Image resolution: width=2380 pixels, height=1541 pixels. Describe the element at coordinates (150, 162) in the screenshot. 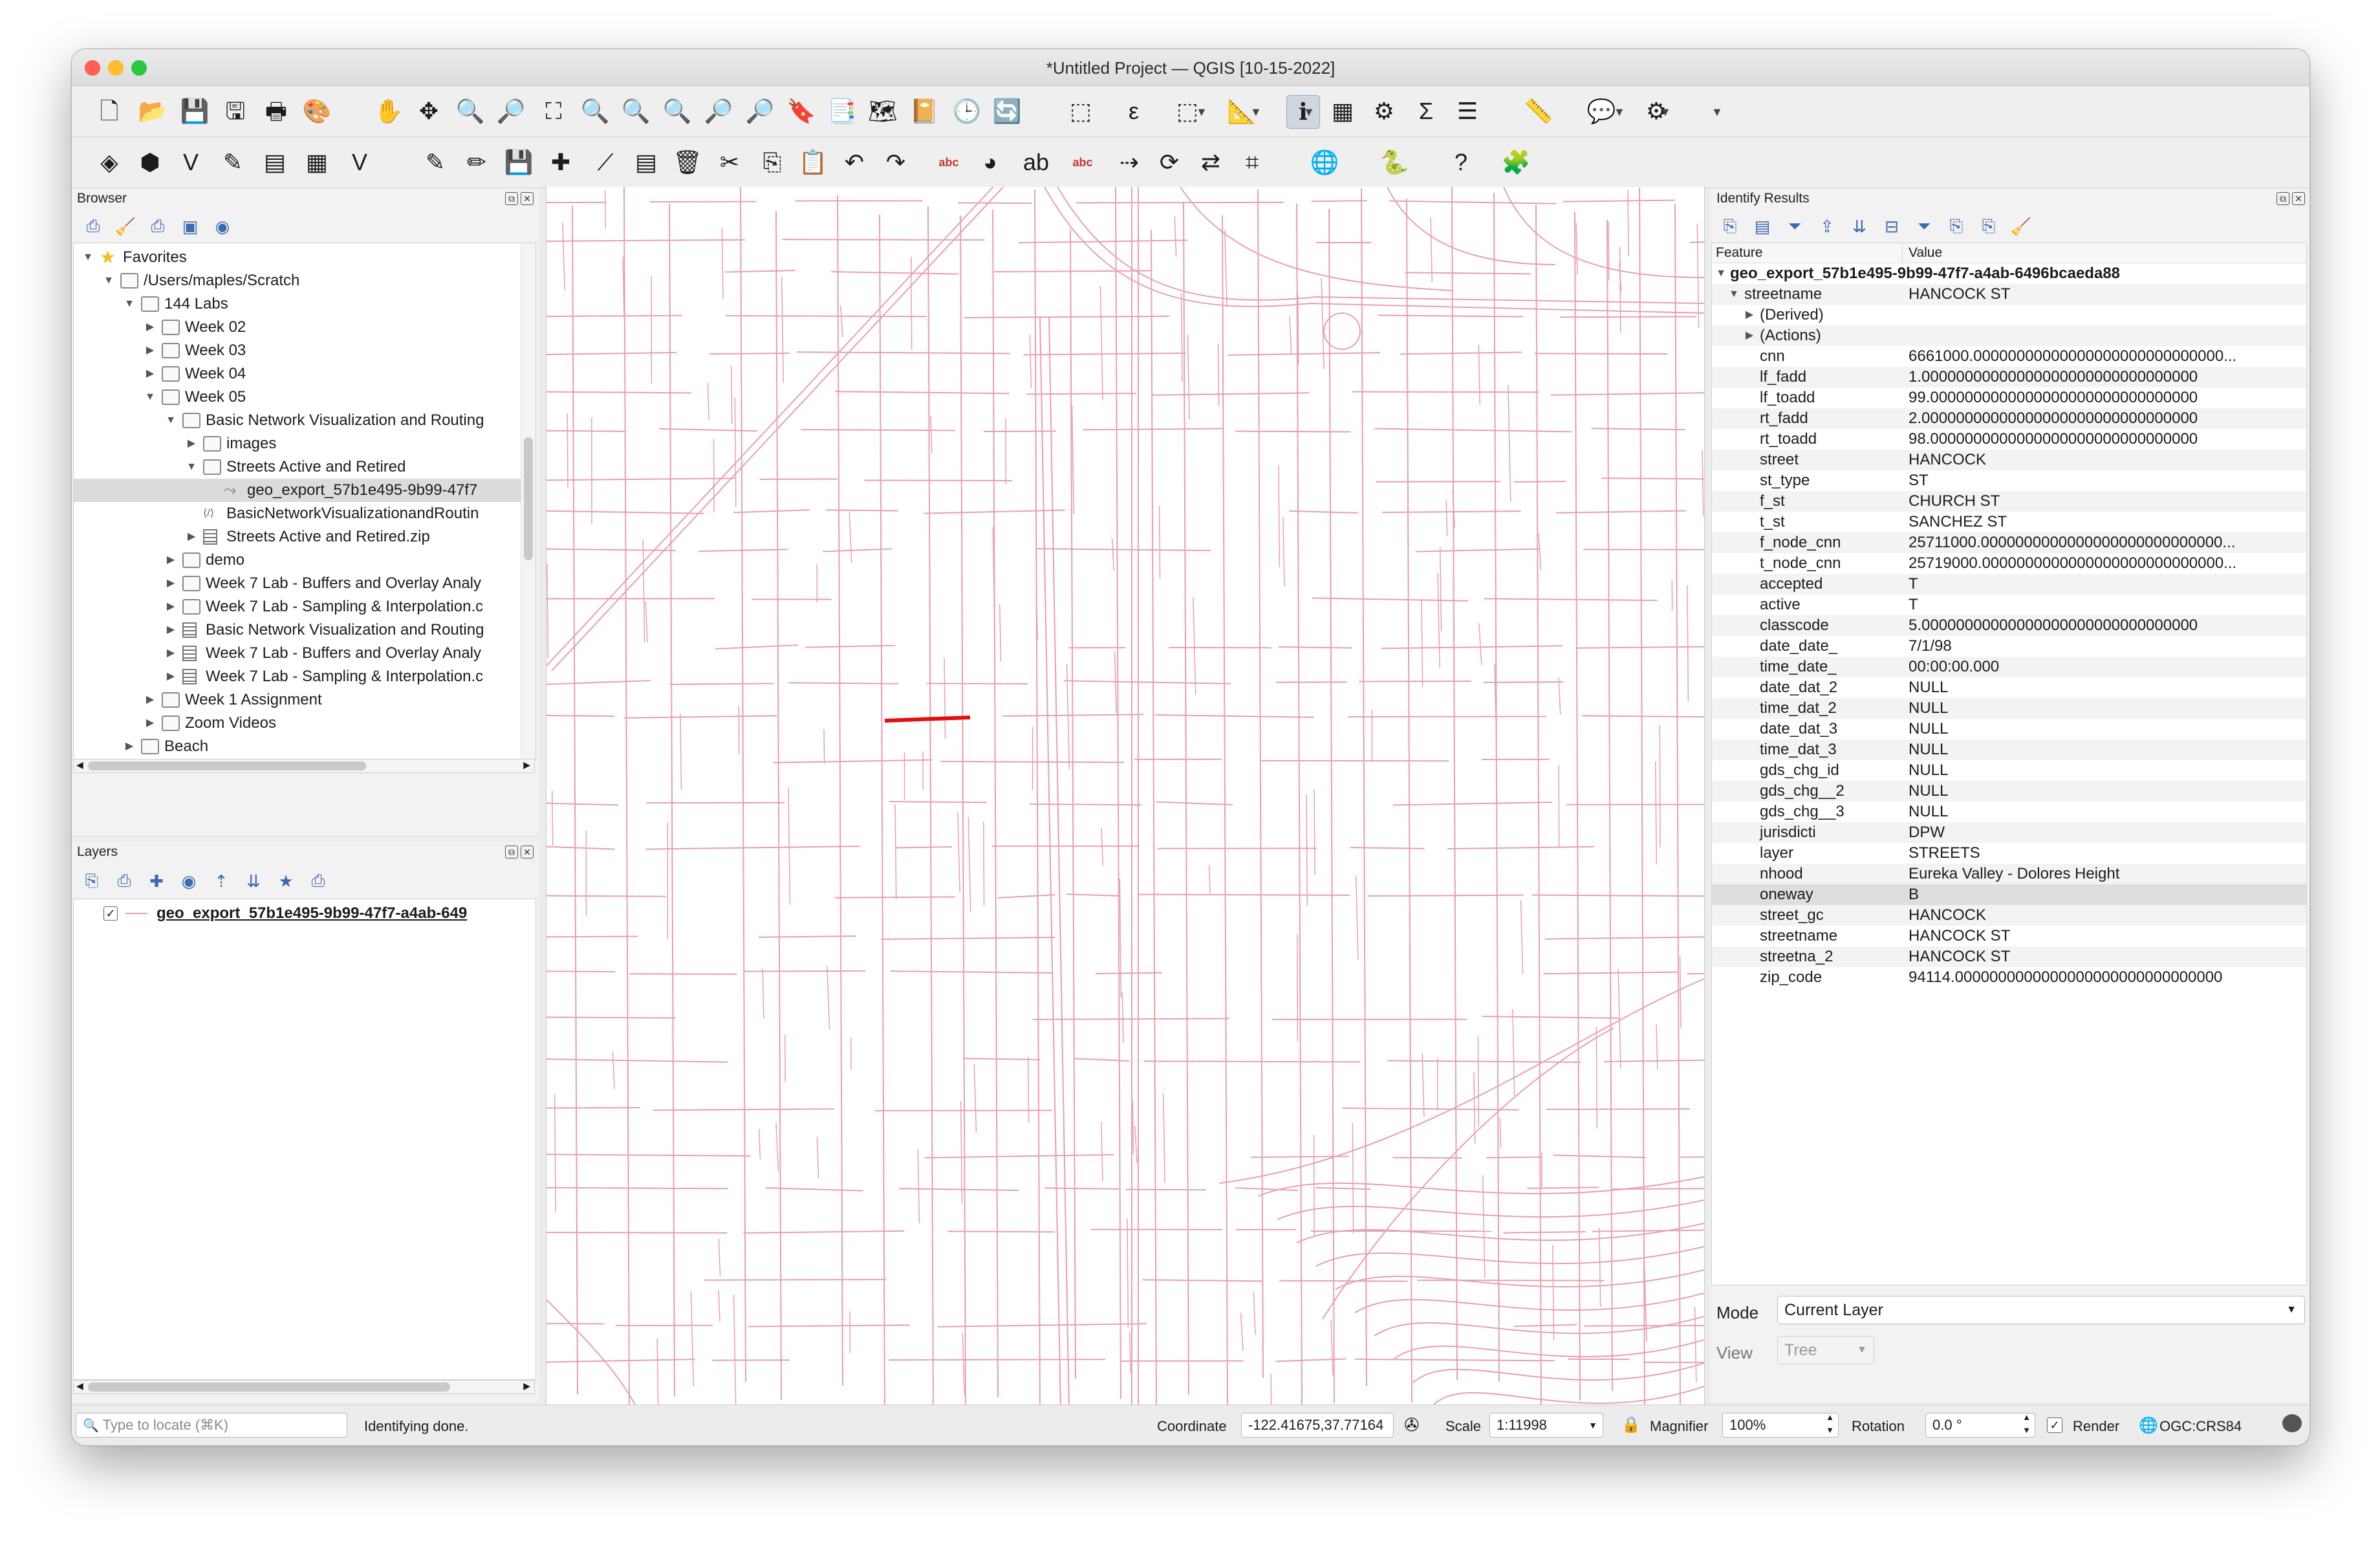

I see `new-geopackage-icon: ⬢` at that location.